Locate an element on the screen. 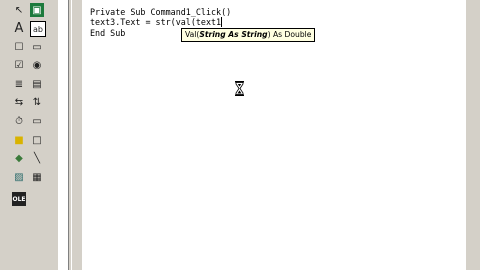  timer-icon: ⏱ is located at coordinates (19, 121).